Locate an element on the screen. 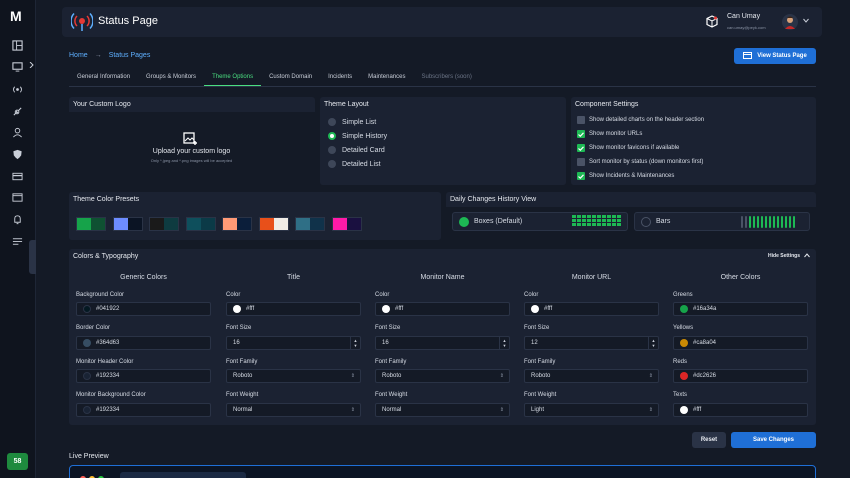 This screenshot has width=850, height=478. title-font-weight-select: Normal ⇕ is located at coordinates (293, 410).